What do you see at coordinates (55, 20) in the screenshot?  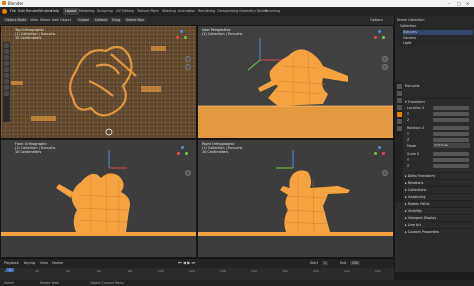 I see `menu-add: Add` at bounding box center [55, 20].